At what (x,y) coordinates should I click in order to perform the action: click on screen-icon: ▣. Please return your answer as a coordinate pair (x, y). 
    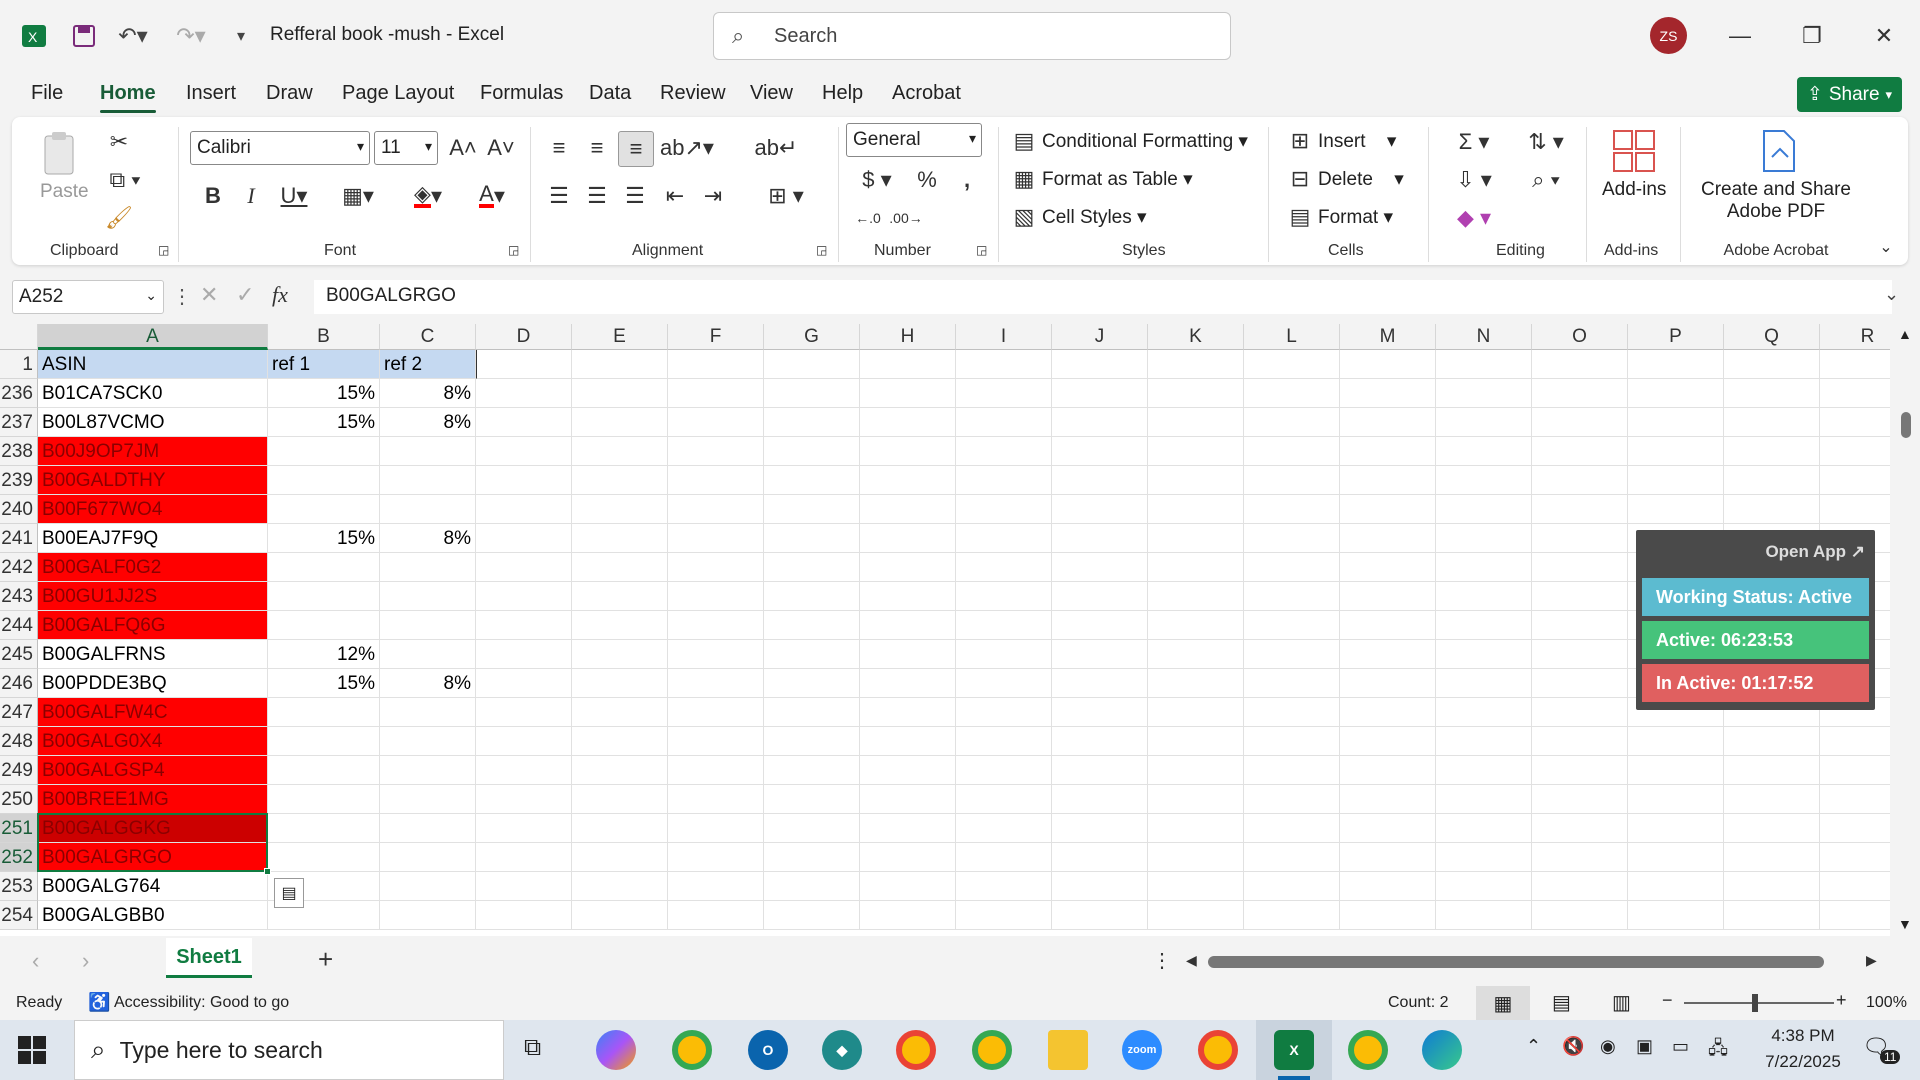
    Looking at the image, I should click on (1644, 1046).